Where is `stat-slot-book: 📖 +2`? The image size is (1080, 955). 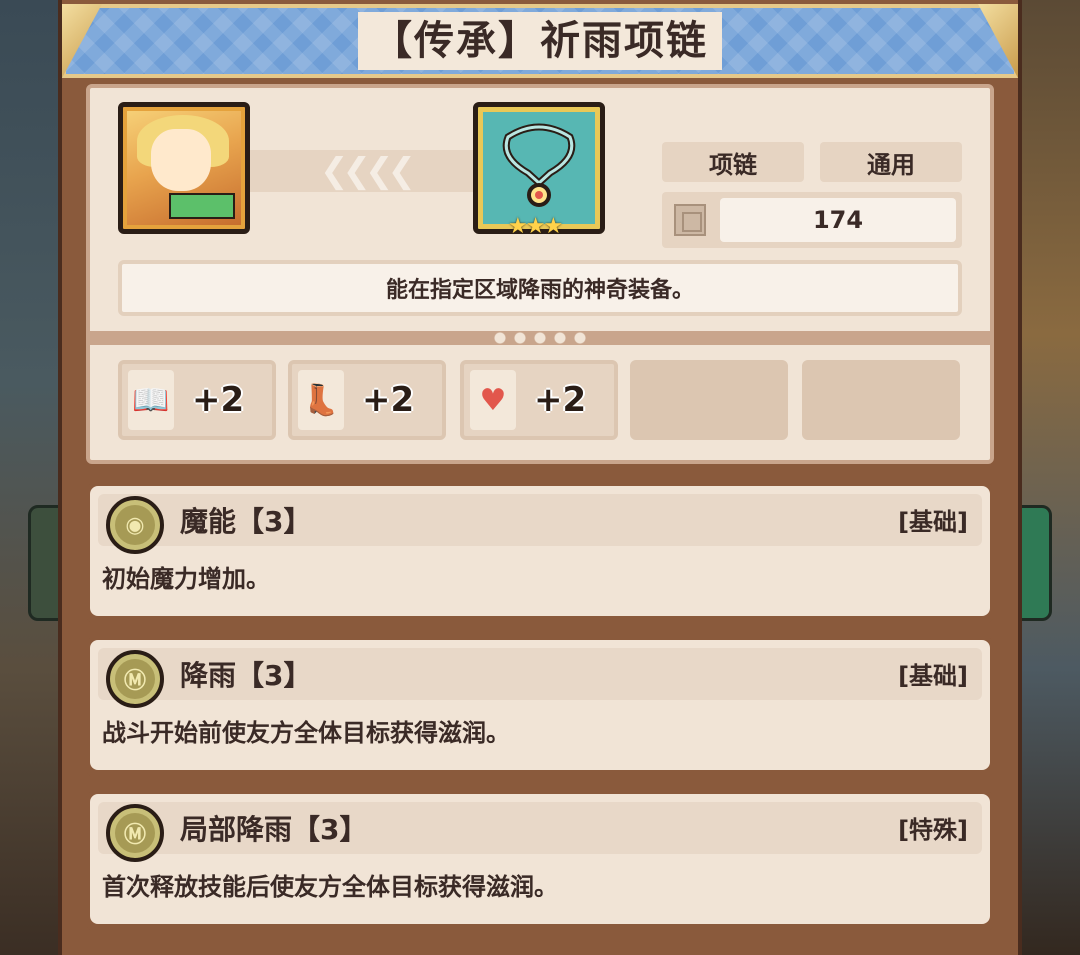
stat-slot-book: 📖 +2 is located at coordinates (197, 400).